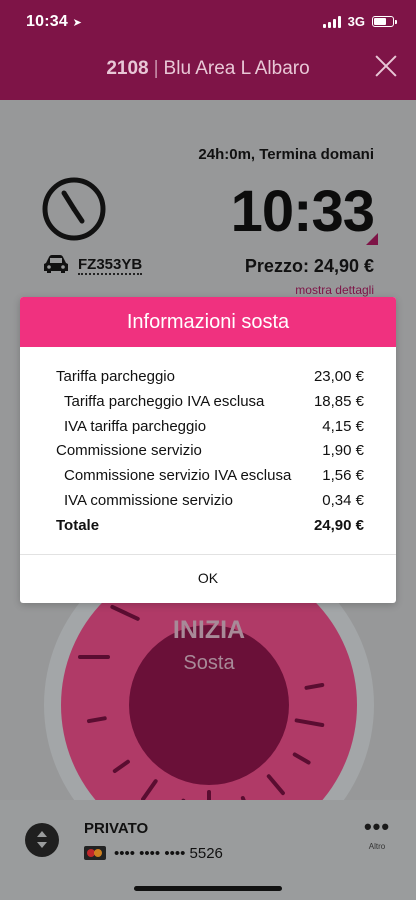  Describe the element at coordinates (77, 23) in the screenshot. I see `location-arrow-icon: ➤` at that location.